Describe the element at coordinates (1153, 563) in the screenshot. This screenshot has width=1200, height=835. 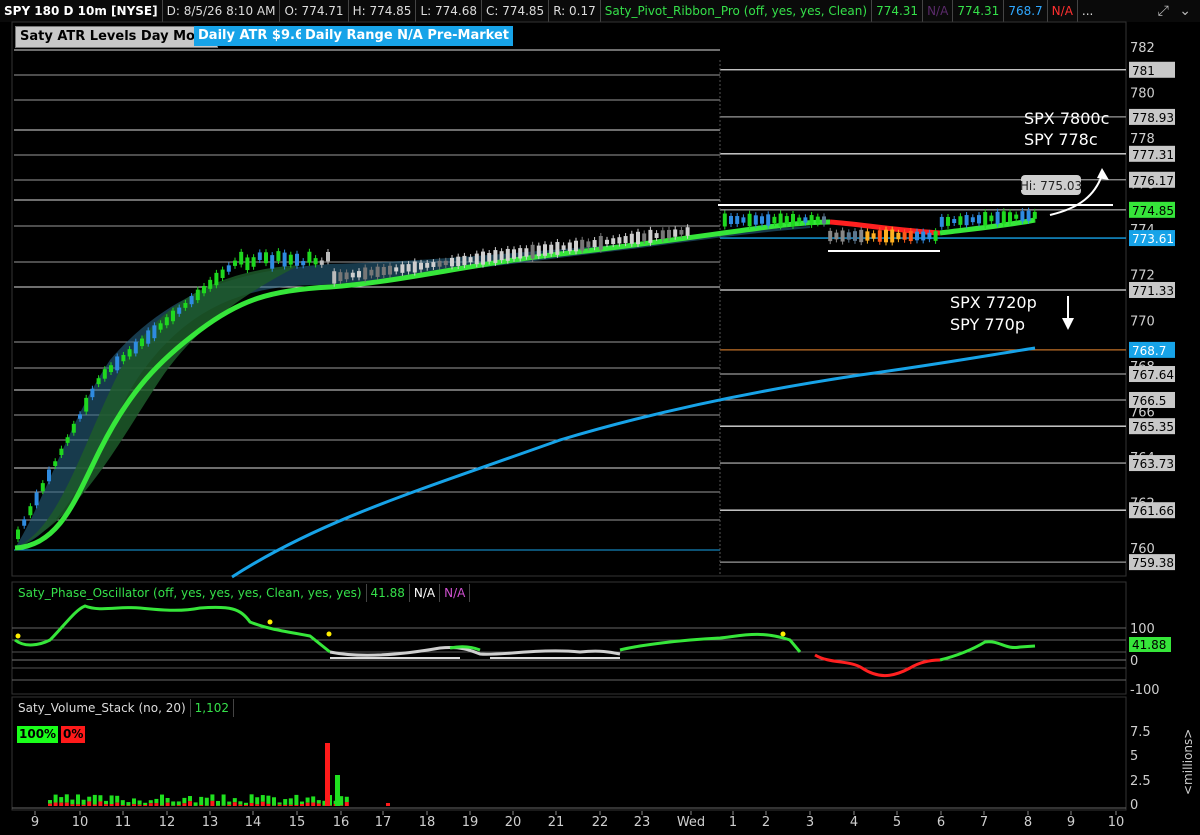
I see `price-level-tag-text: 759.38` at that location.